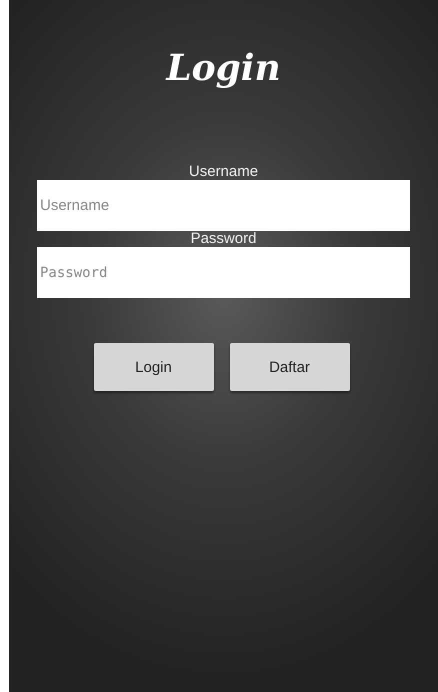  Describe the element at coordinates (223, 68) in the screenshot. I see `app-title: Login` at that location.